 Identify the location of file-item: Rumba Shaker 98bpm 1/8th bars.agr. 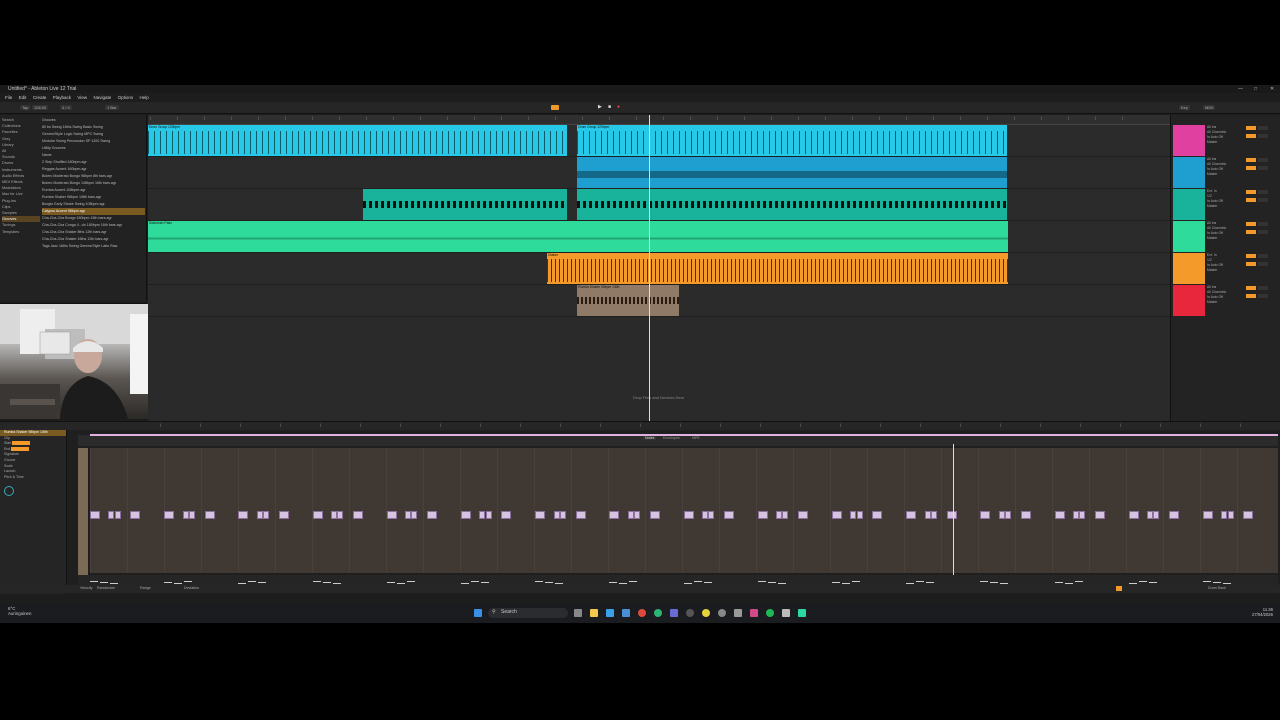
(93, 197).